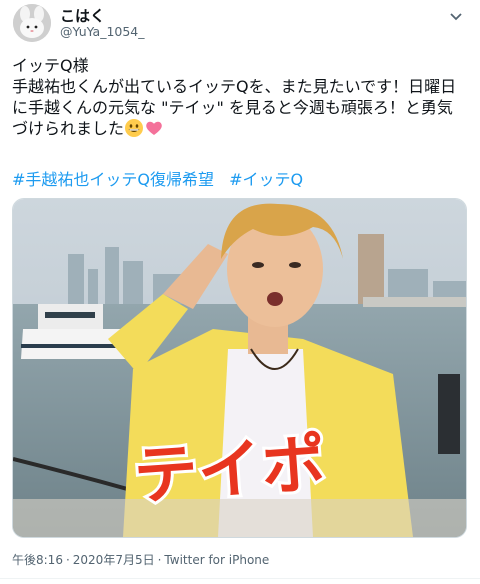 This screenshot has width=480, height=584. I want to click on divider, so click(240, 578).